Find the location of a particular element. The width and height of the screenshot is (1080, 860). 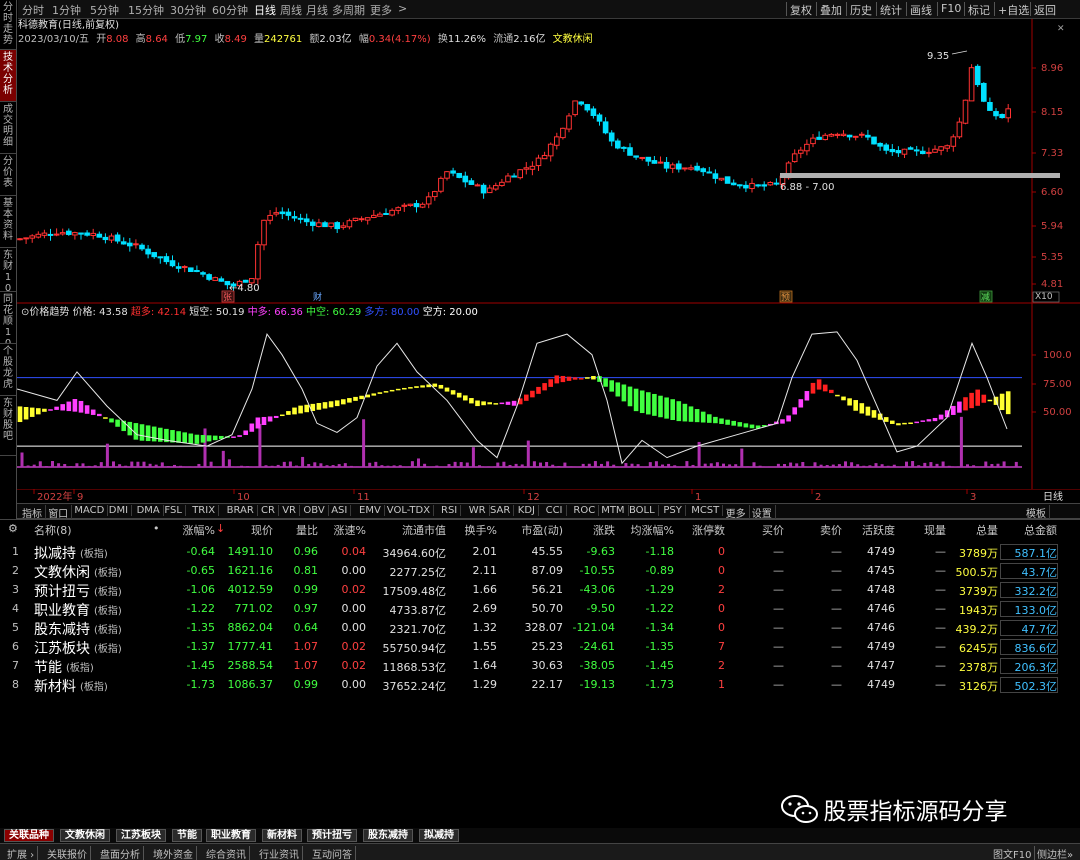

related-tab-4: 职业教育 is located at coordinates (231, 835).